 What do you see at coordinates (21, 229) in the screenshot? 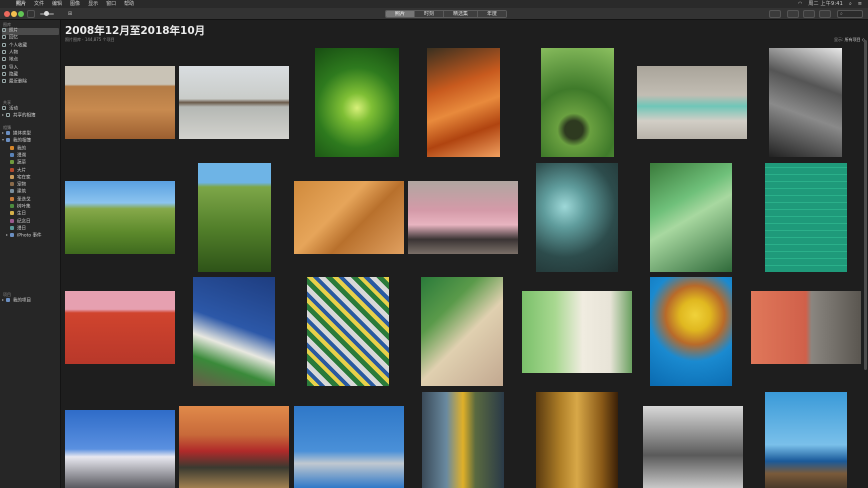
I see `sidebar-item-label: 漫日` at bounding box center [21, 229].